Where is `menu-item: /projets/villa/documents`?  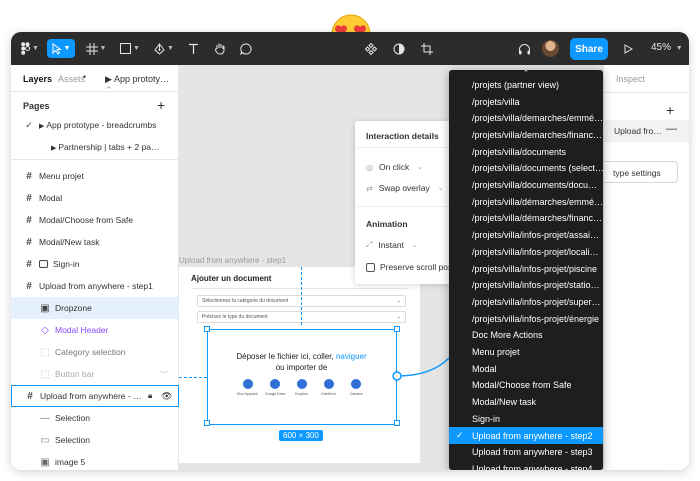 menu-item: /projets/villa/documents is located at coordinates (526, 151).